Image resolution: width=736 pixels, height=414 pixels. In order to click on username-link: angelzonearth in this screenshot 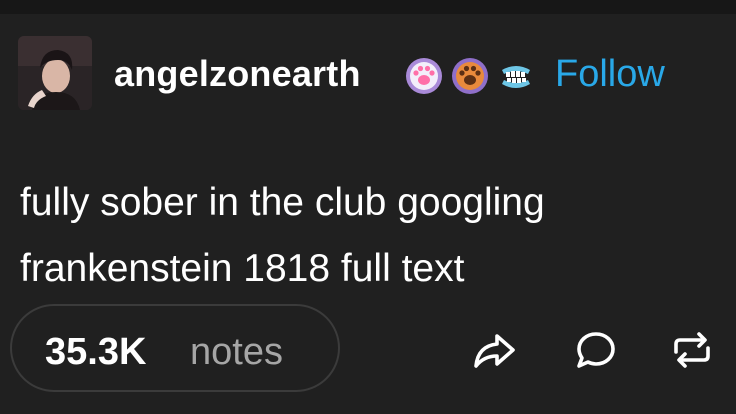, I will do `click(237, 74)`.